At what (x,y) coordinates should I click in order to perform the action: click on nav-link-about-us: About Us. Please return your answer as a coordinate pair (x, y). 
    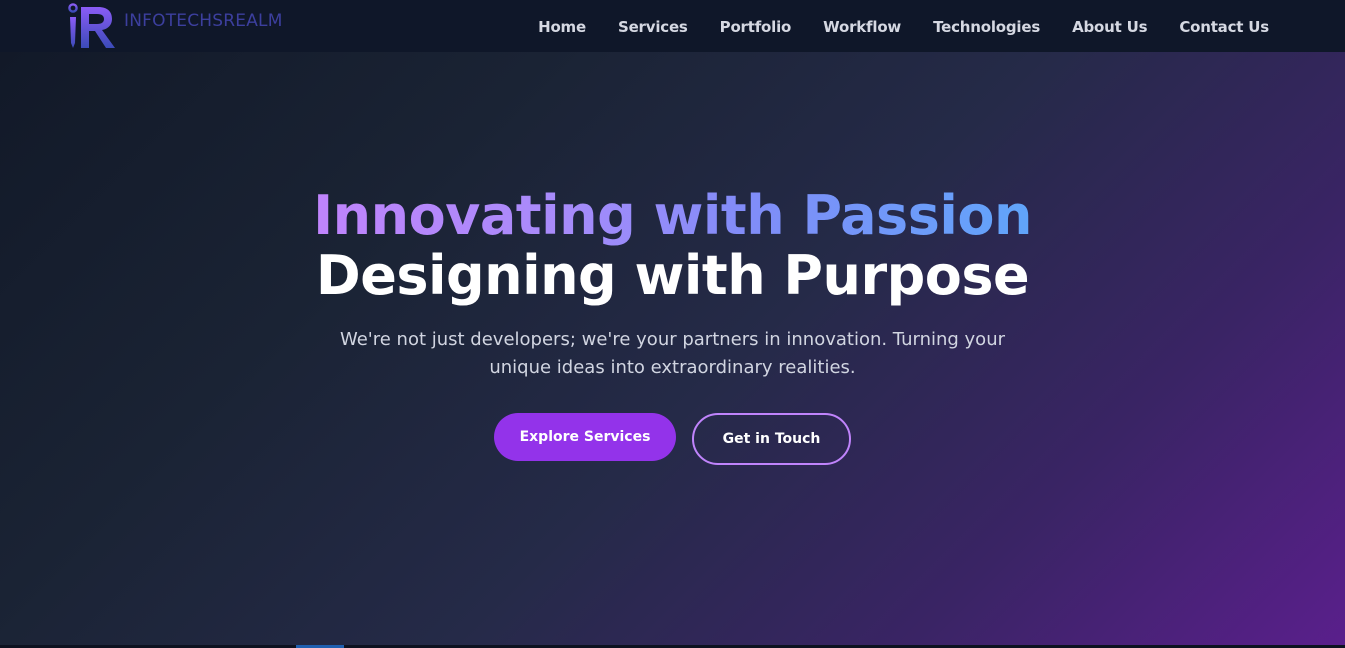
    Looking at the image, I should click on (1109, 27).